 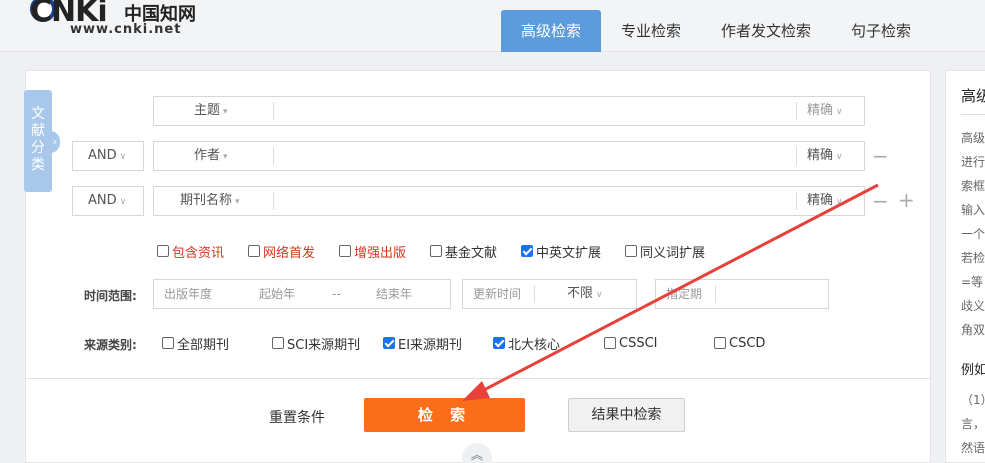 I want to click on tab-professional-search: 专业检索, so click(x=651, y=31).